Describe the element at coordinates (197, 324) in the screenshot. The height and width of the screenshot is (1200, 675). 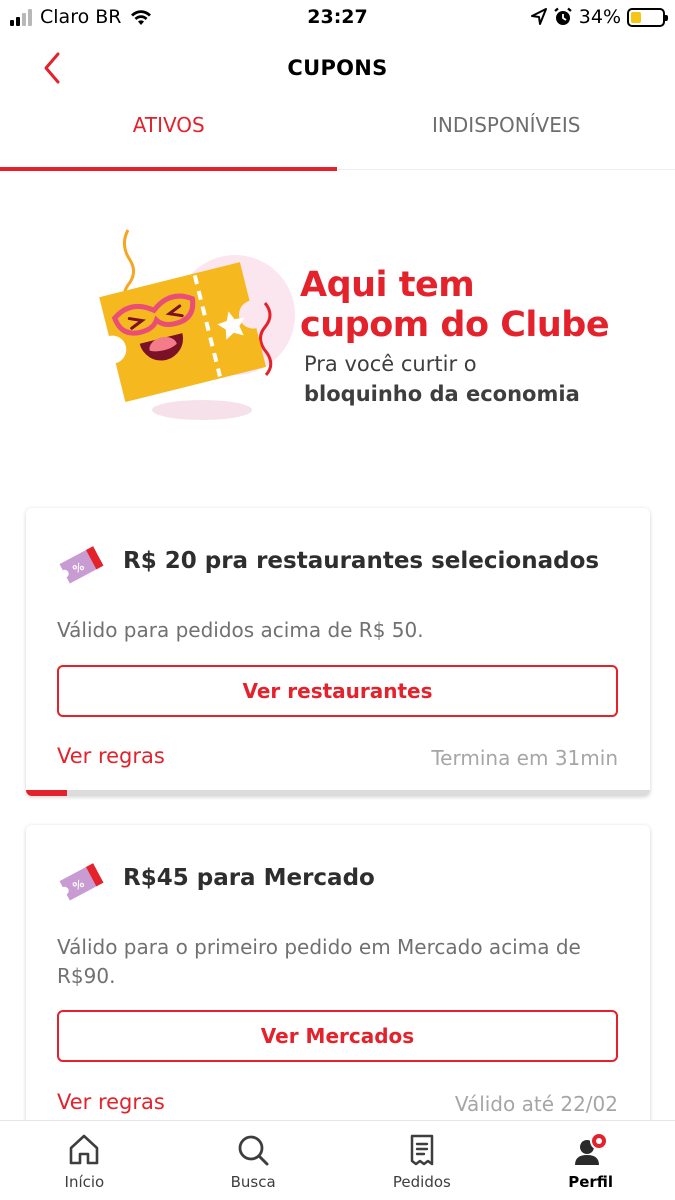
I see `ticket-mask-illustration` at that location.